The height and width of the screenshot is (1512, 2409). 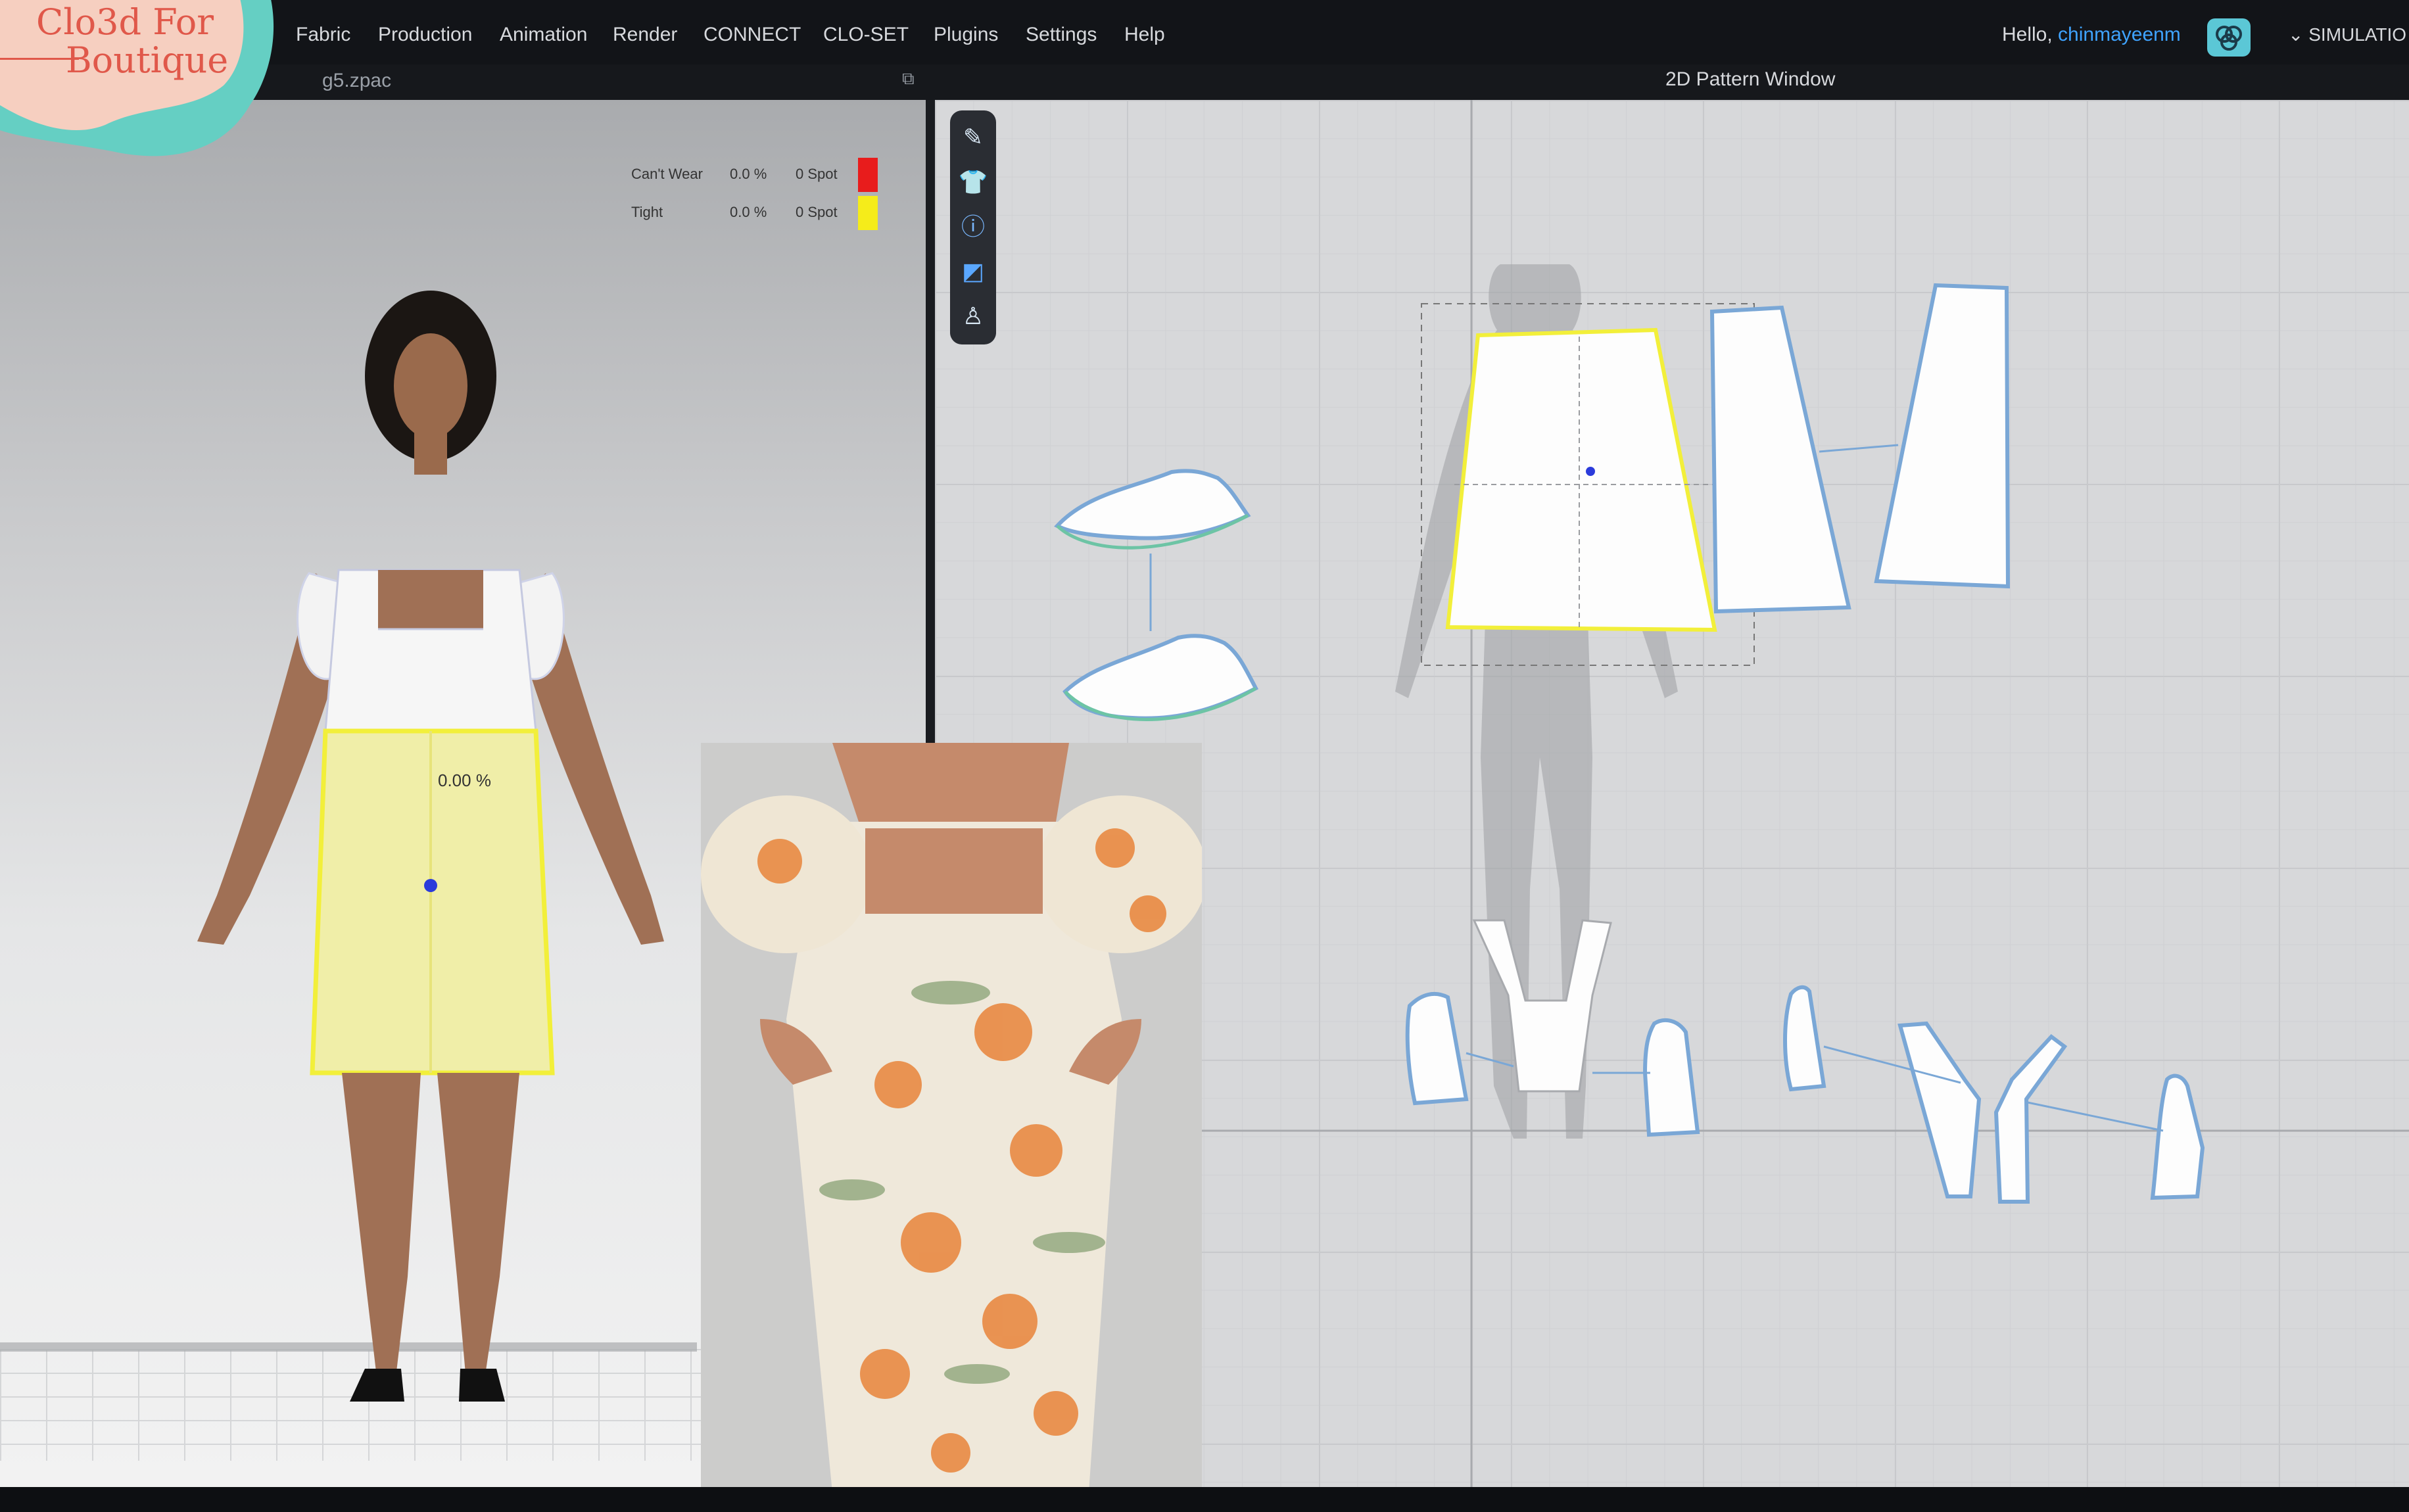 I want to click on status-bar, so click(x=1204, y=1500).